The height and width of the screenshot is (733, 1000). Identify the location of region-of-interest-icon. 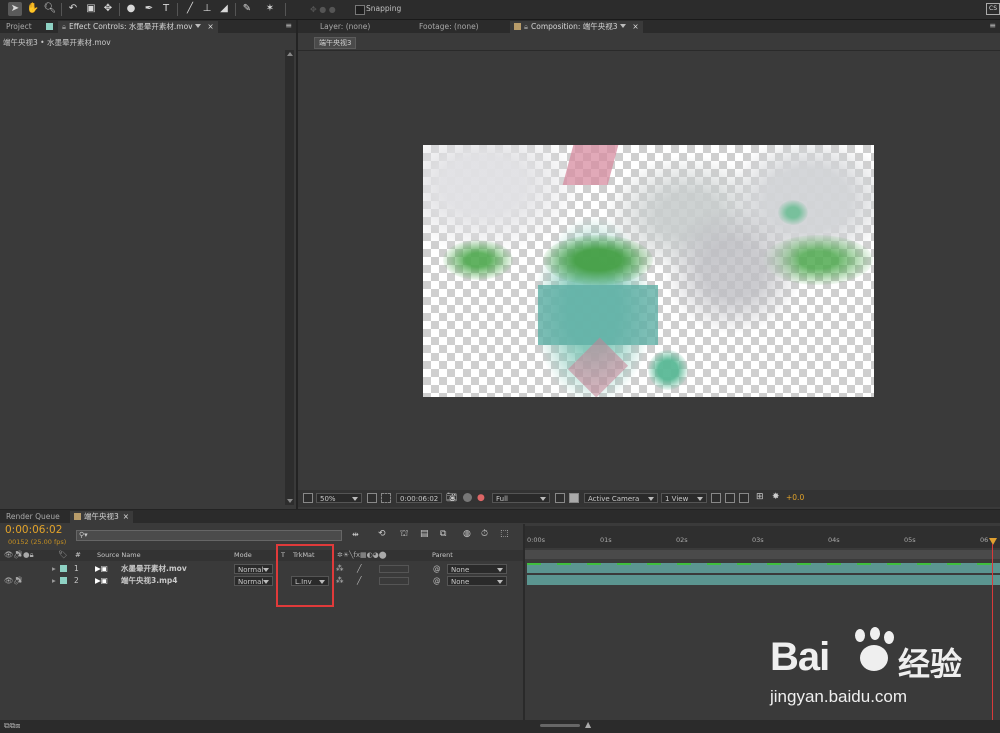
(386, 498).